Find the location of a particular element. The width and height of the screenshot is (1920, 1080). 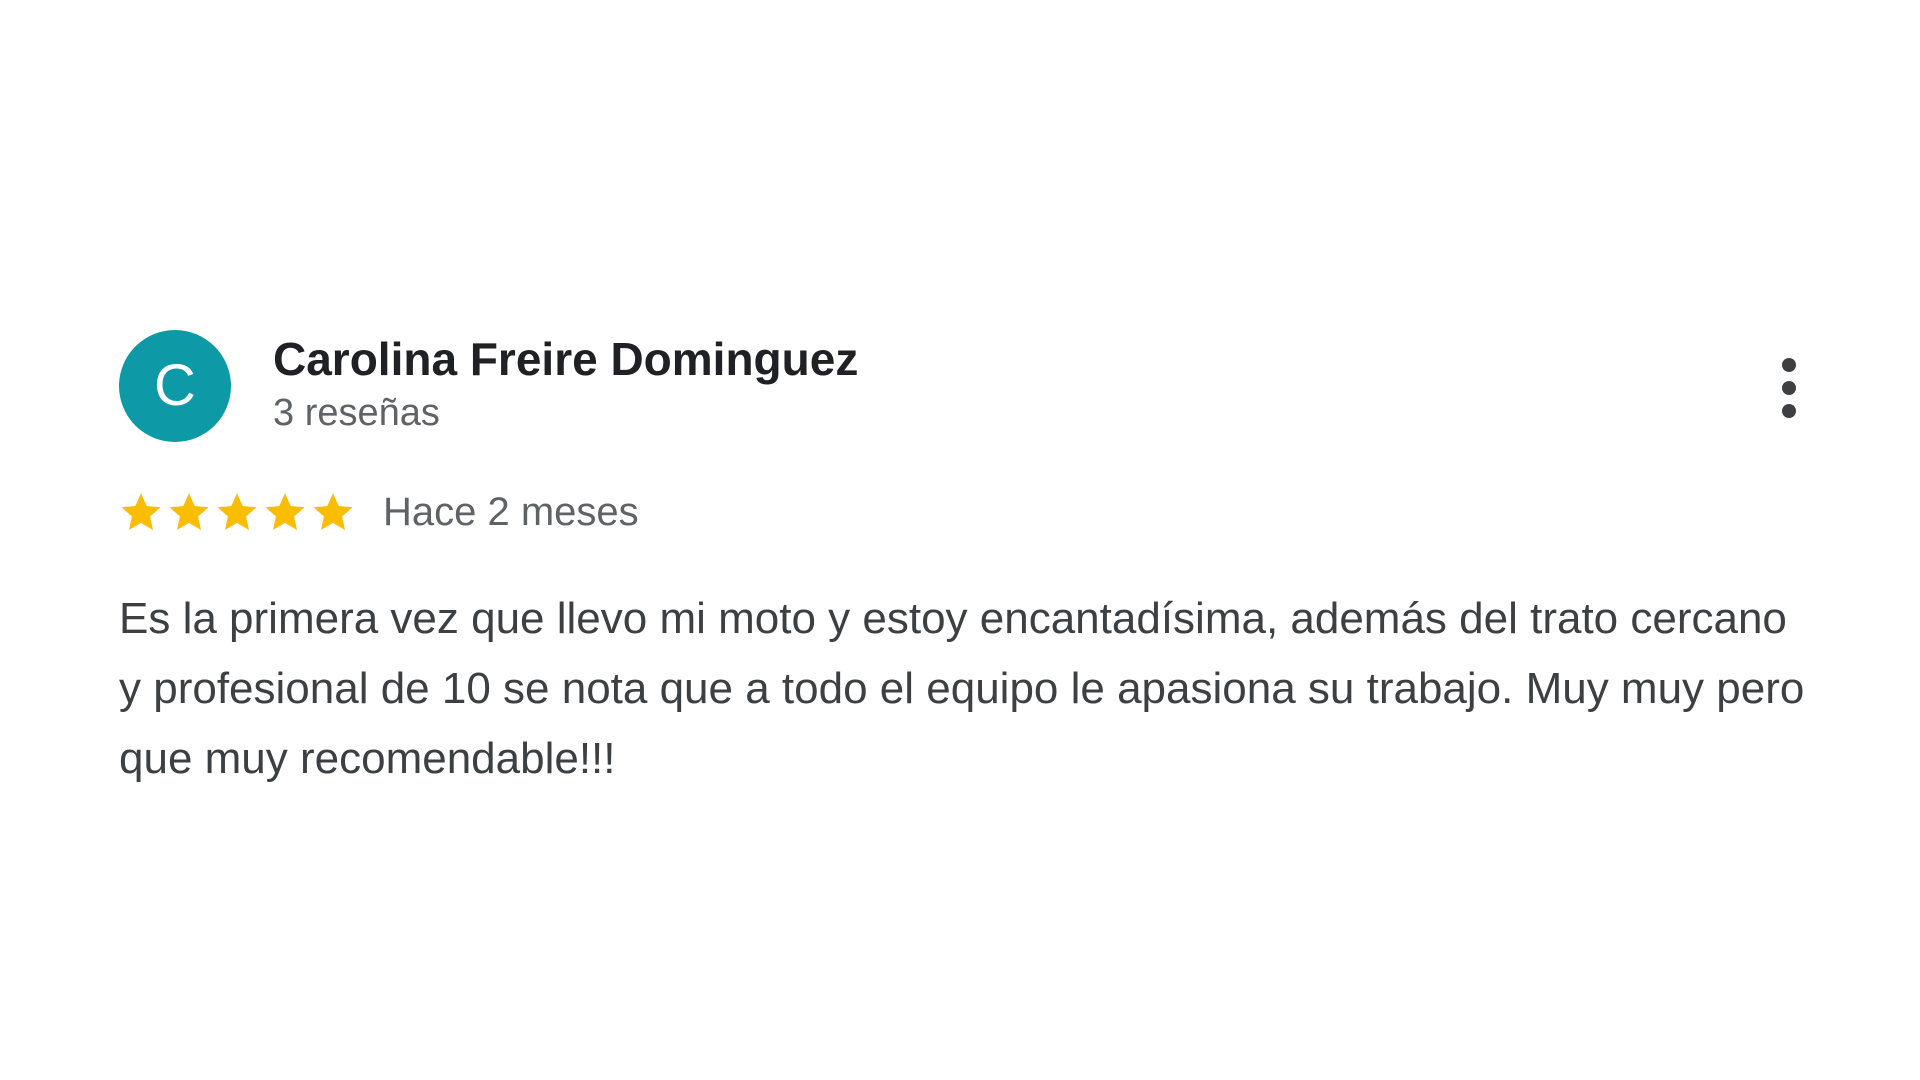

author-info: Carolina Freire Dominguez 3 reseñas is located at coordinates (565, 384).